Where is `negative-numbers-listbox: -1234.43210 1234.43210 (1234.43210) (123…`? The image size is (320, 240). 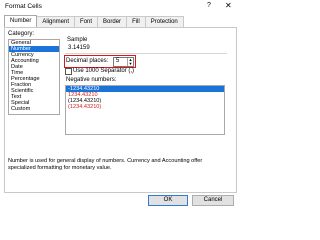
negative-numbers-listbox: -1234.43210 1234.43210 (1234.43210) (123… is located at coordinates (145, 110).